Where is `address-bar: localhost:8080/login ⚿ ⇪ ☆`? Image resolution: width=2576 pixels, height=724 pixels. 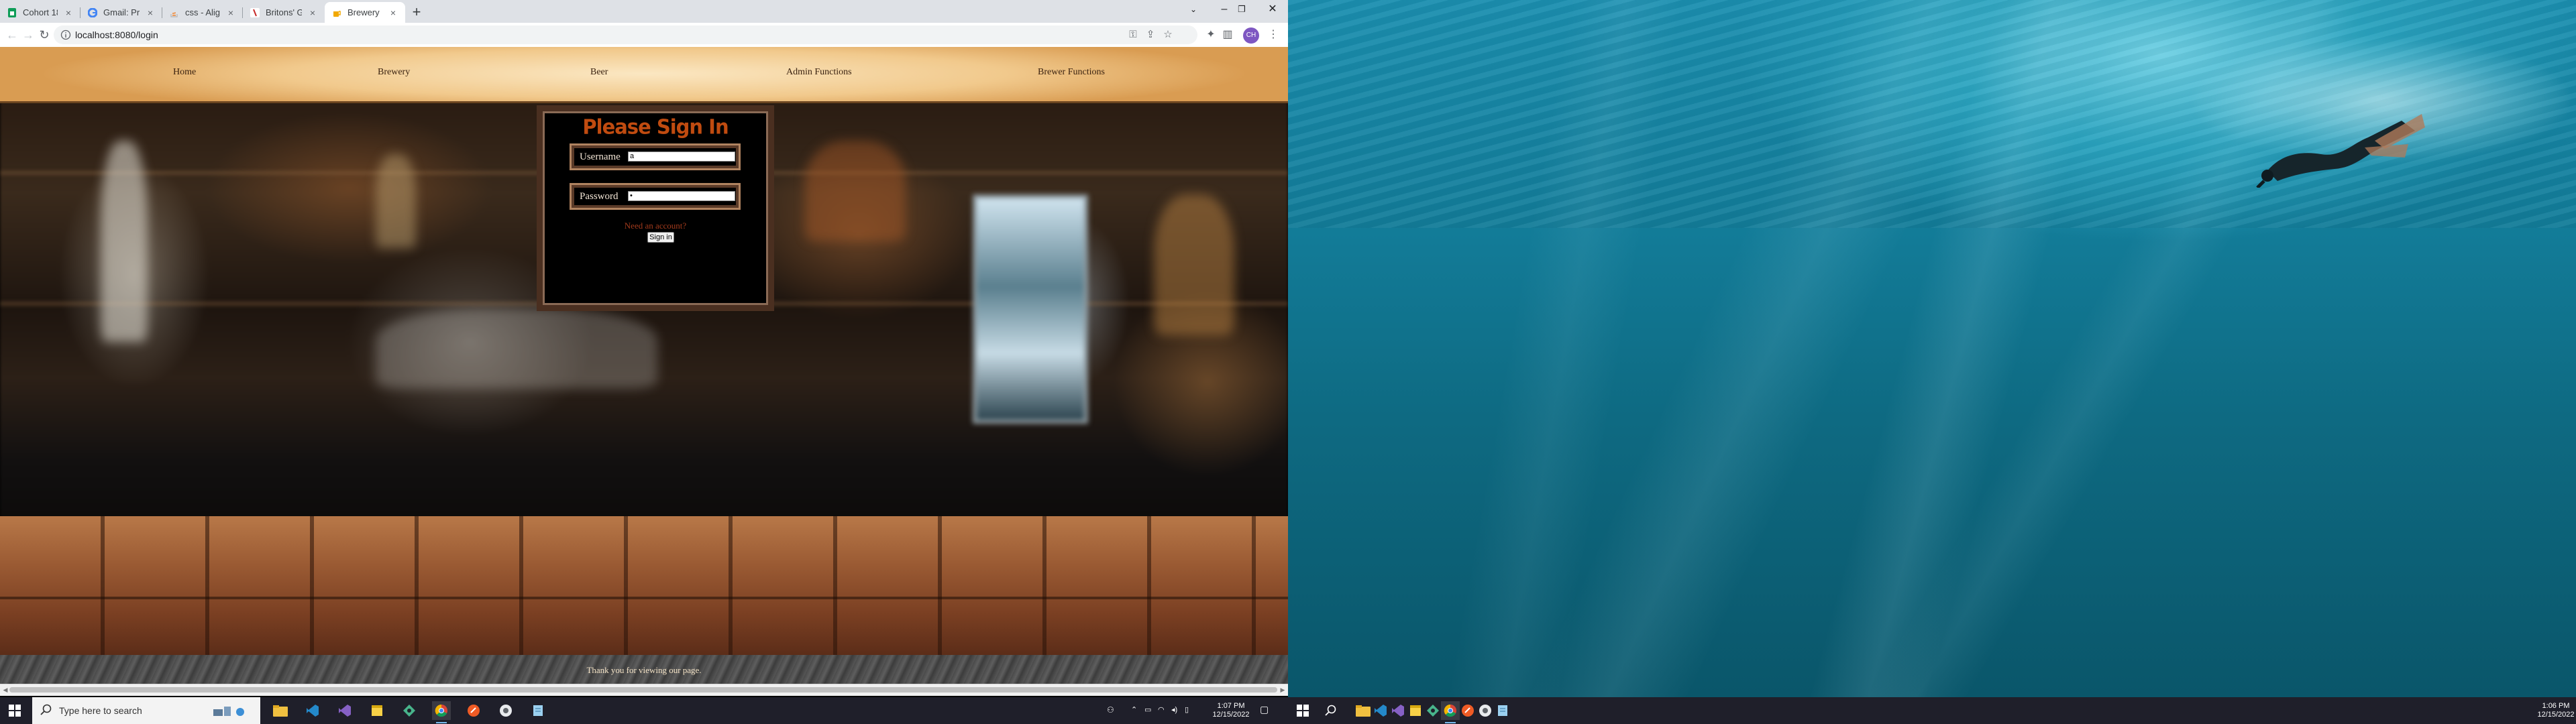
address-bar: localhost:8080/login ⚿ ⇪ ☆ is located at coordinates (625, 34).